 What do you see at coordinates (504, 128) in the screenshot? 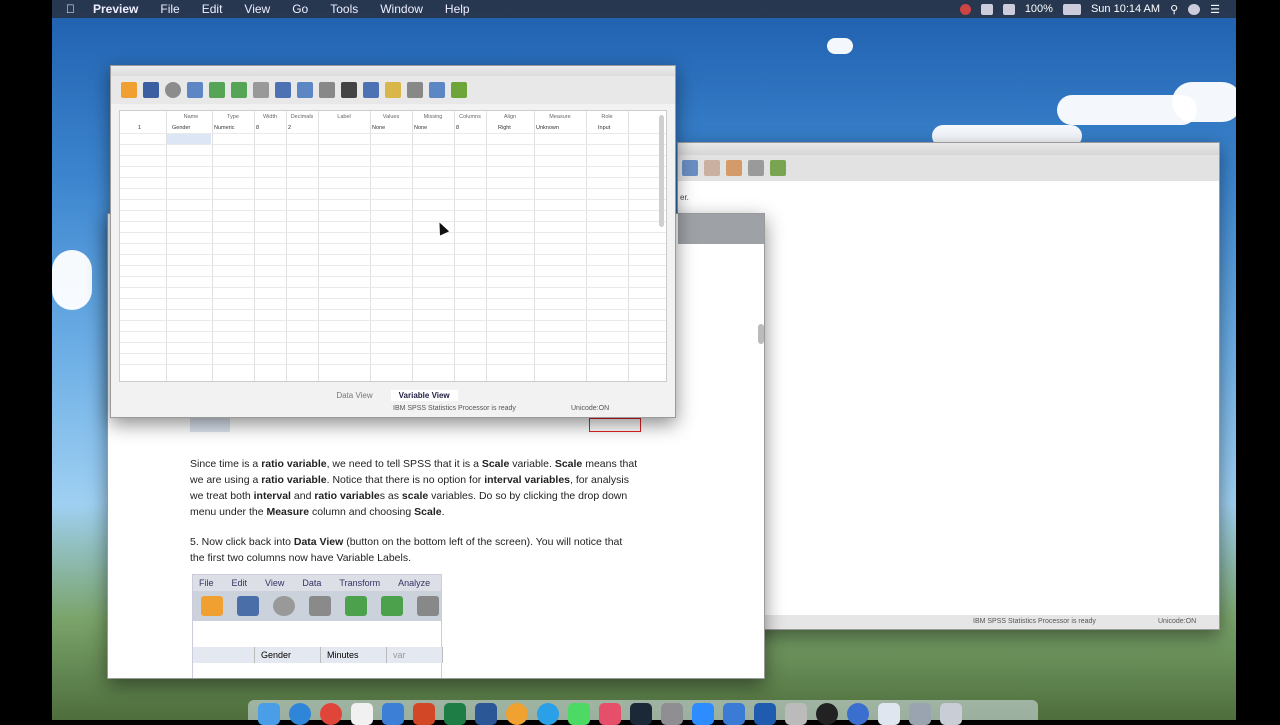
I see `cell-align: Right` at bounding box center [504, 128].